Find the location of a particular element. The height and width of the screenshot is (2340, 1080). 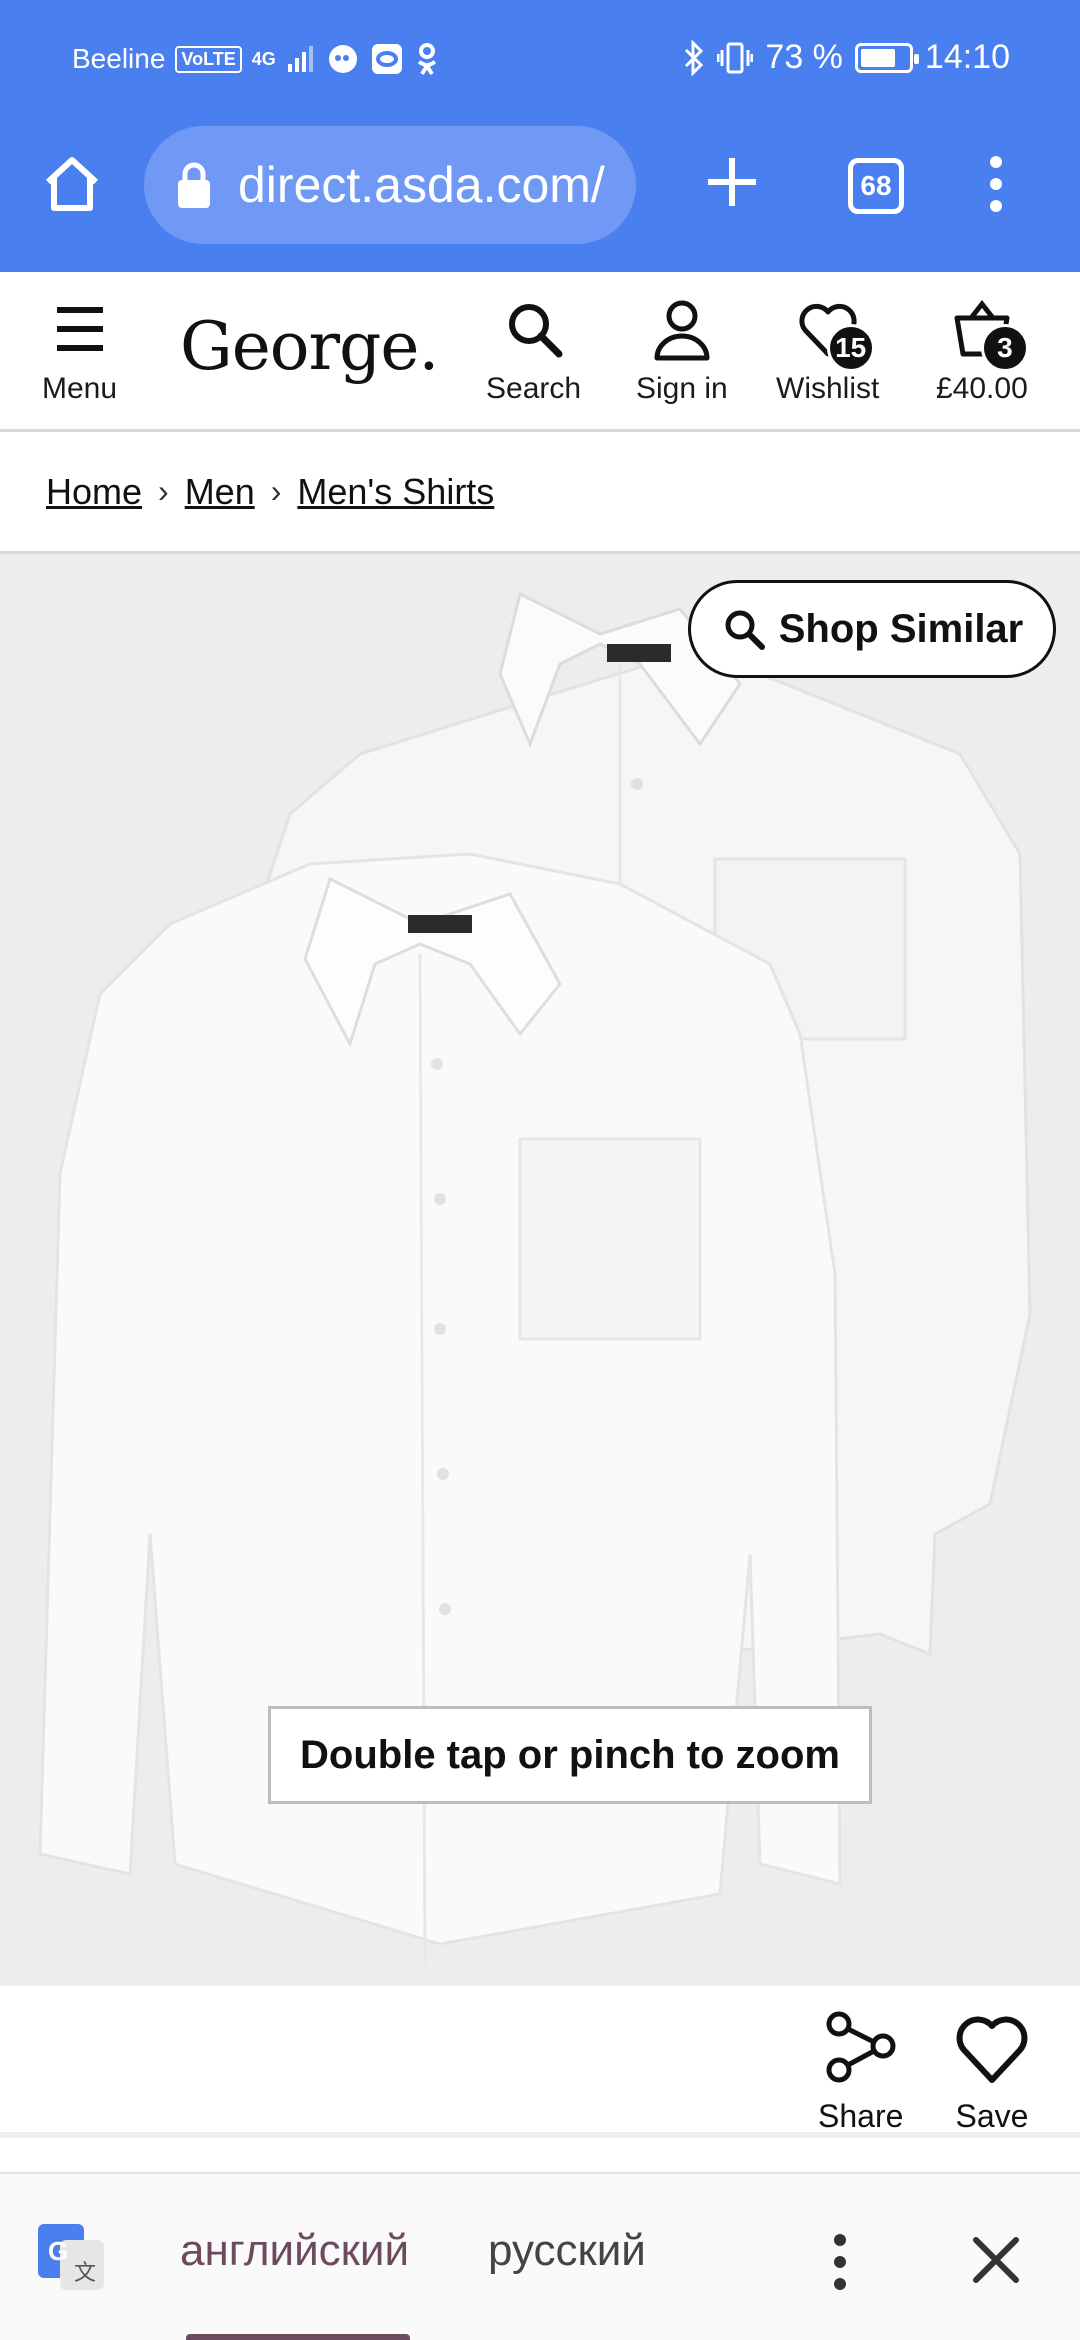

zoom-hint-tooltip: Double tap or pinch to zoom is located at coordinates (570, 1755).